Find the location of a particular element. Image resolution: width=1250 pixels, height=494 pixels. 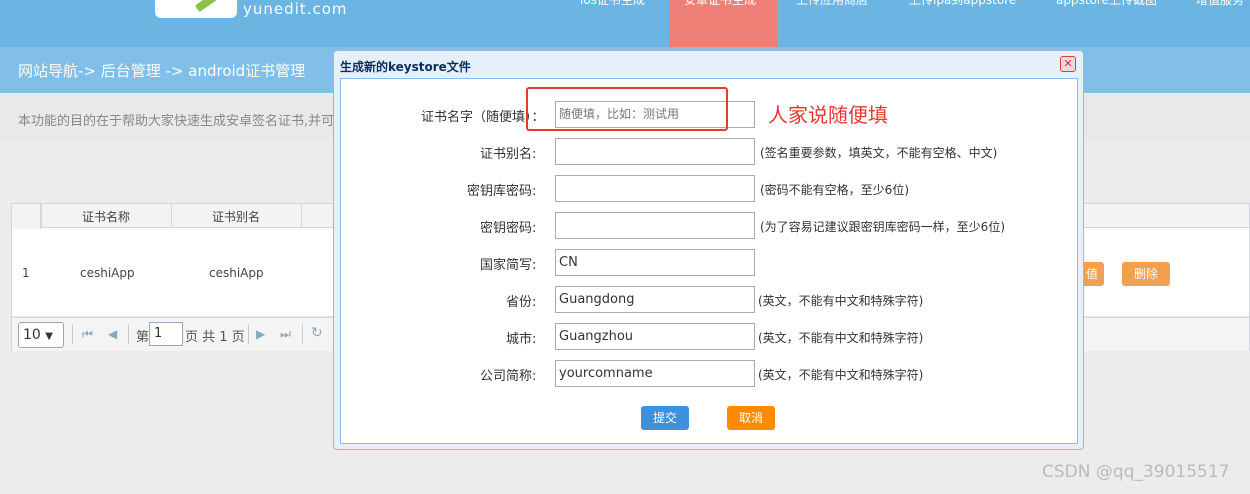

keystore-password-hint: (密码不能有空格，至少6位) is located at coordinates (834, 190).